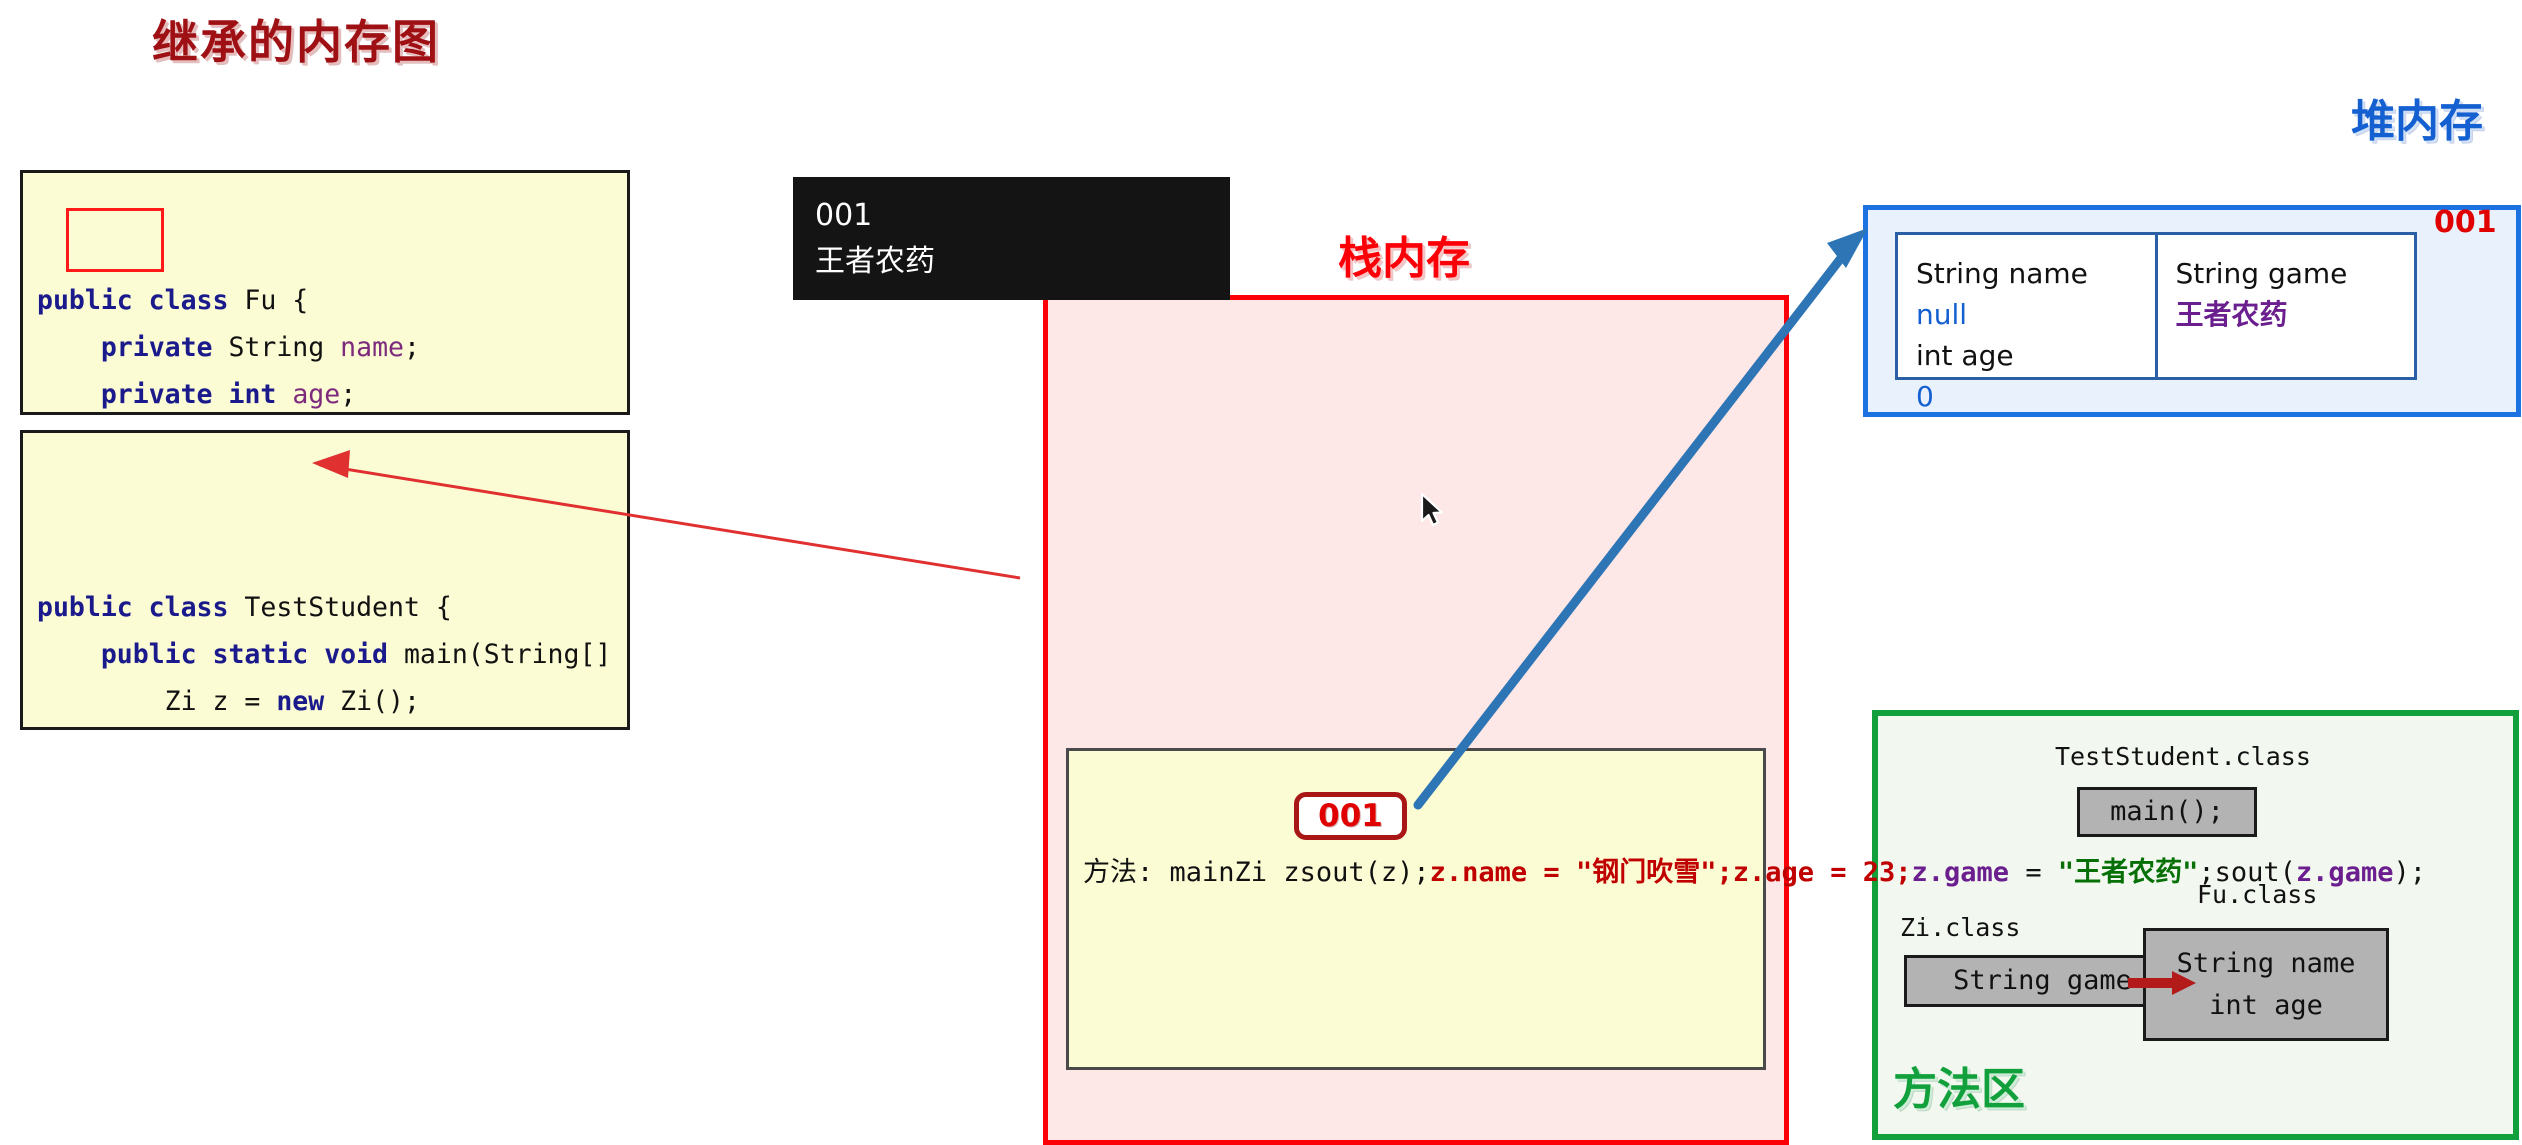 This screenshot has height=1145, width=2522. Describe the element at coordinates (1404, 258) in the screenshot. I see `stack-memory-label: 栈内存` at that location.